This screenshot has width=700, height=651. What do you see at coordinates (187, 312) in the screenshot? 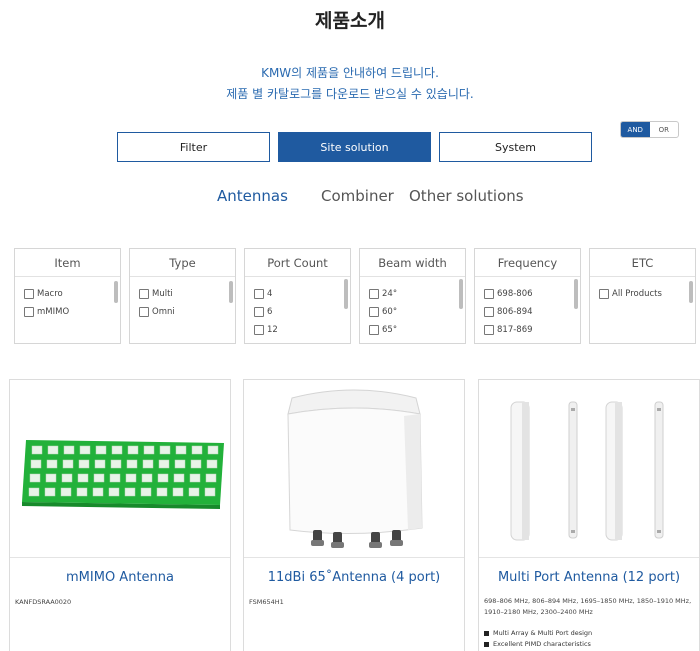
I see `filter-option: Omni` at bounding box center [187, 312].